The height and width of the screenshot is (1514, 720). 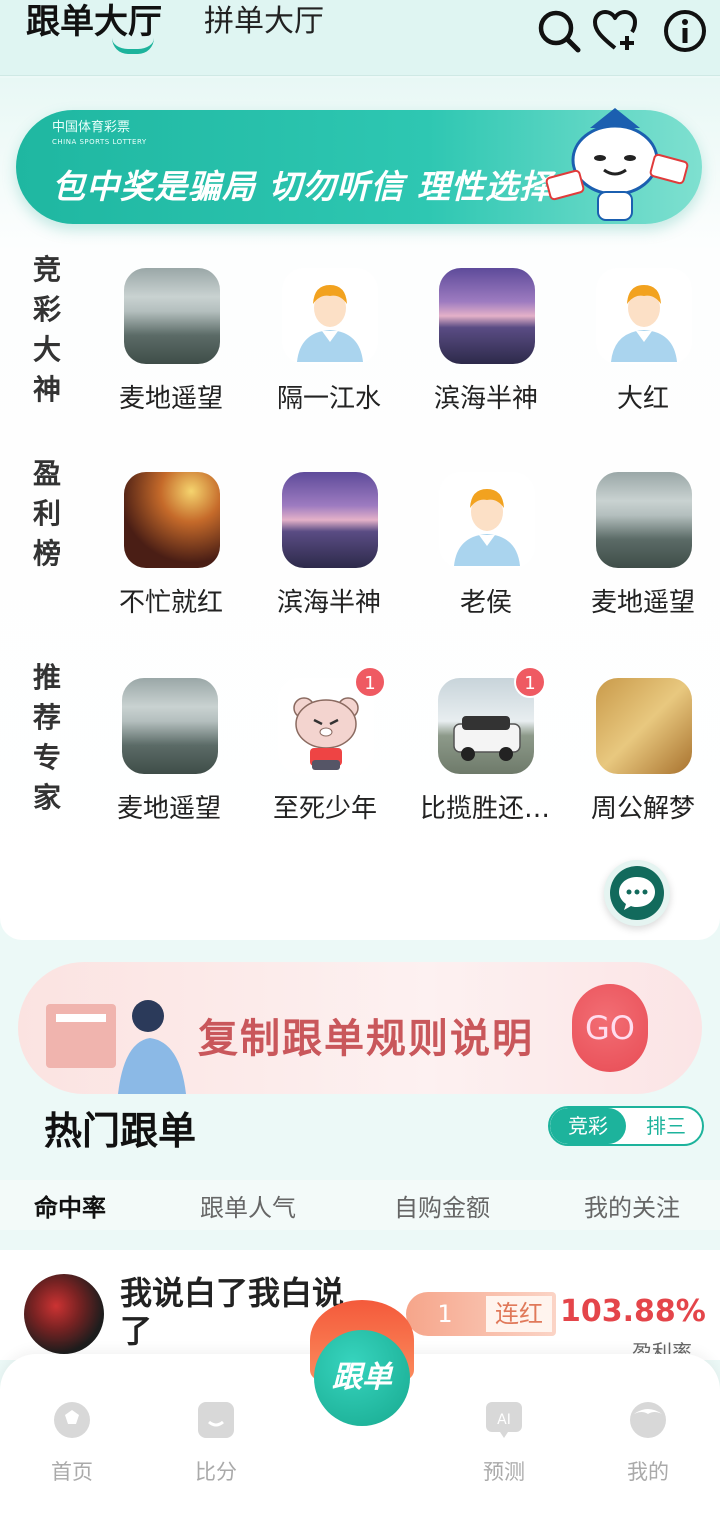 What do you see at coordinates (46, 329) in the screenshot?
I see `section-label-jingcai: 竞彩大神` at bounding box center [46, 329].